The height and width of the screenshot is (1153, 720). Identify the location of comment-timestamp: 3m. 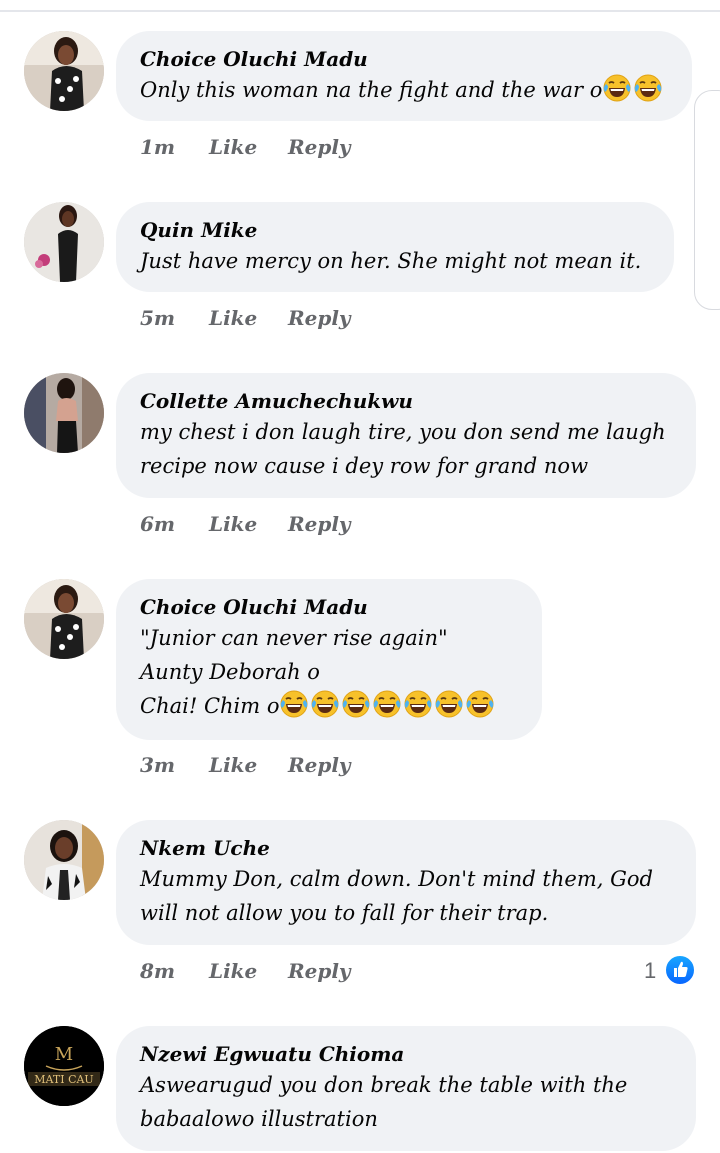
(157, 765).